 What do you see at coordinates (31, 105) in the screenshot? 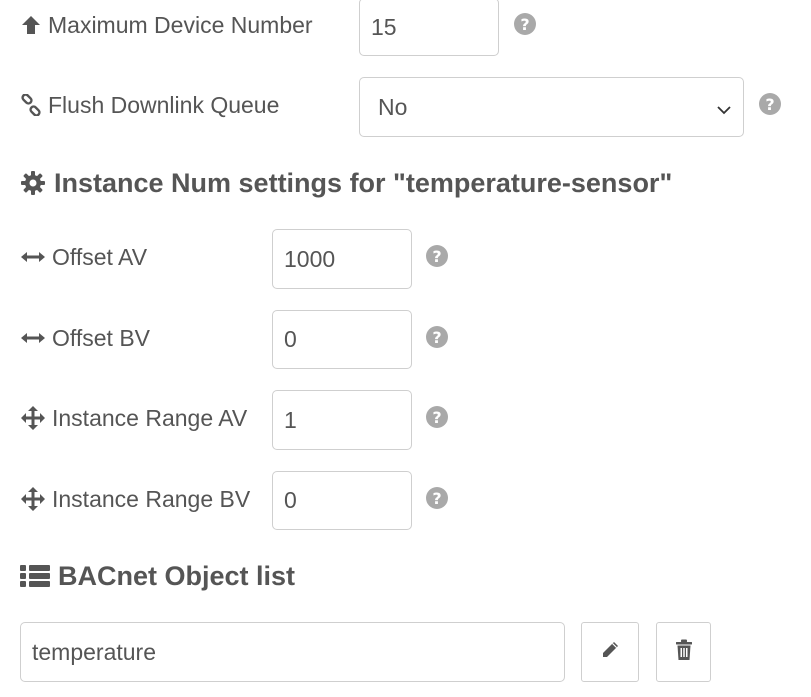
I see `link-icon` at bounding box center [31, 105].